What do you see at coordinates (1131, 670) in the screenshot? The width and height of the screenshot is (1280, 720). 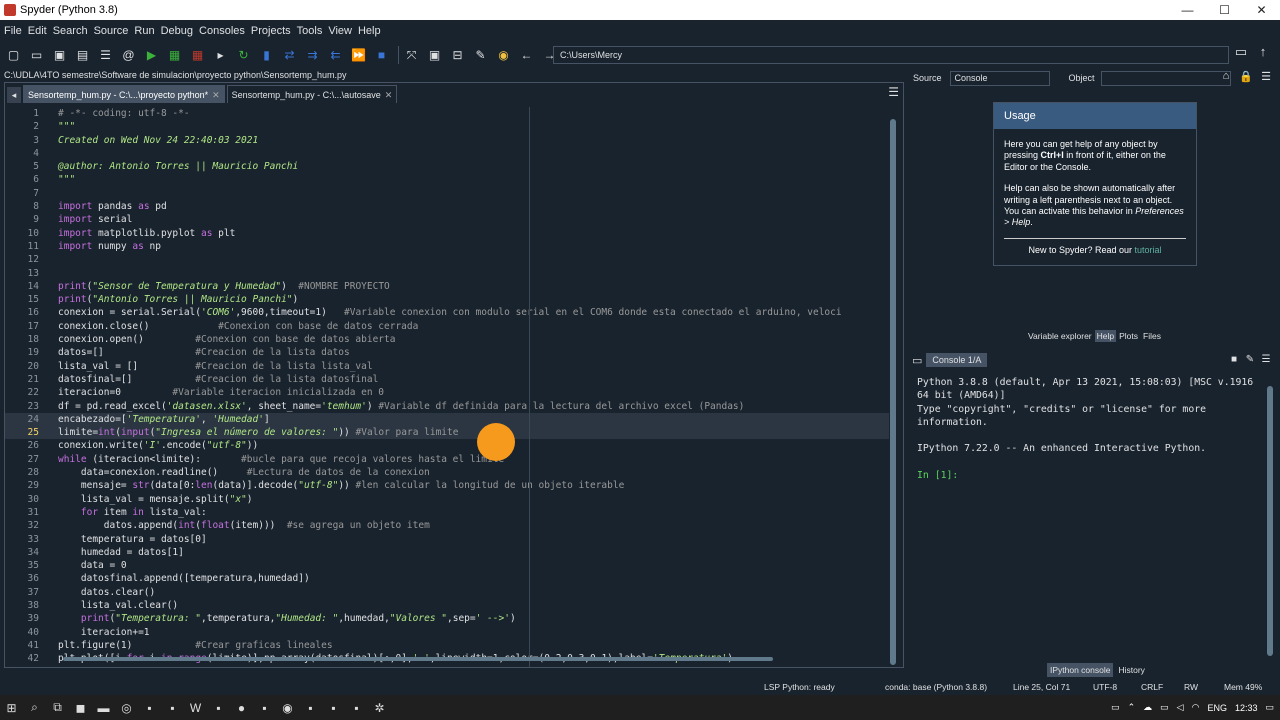 I see `tab-history: History` at bounding box center [1131, 670].